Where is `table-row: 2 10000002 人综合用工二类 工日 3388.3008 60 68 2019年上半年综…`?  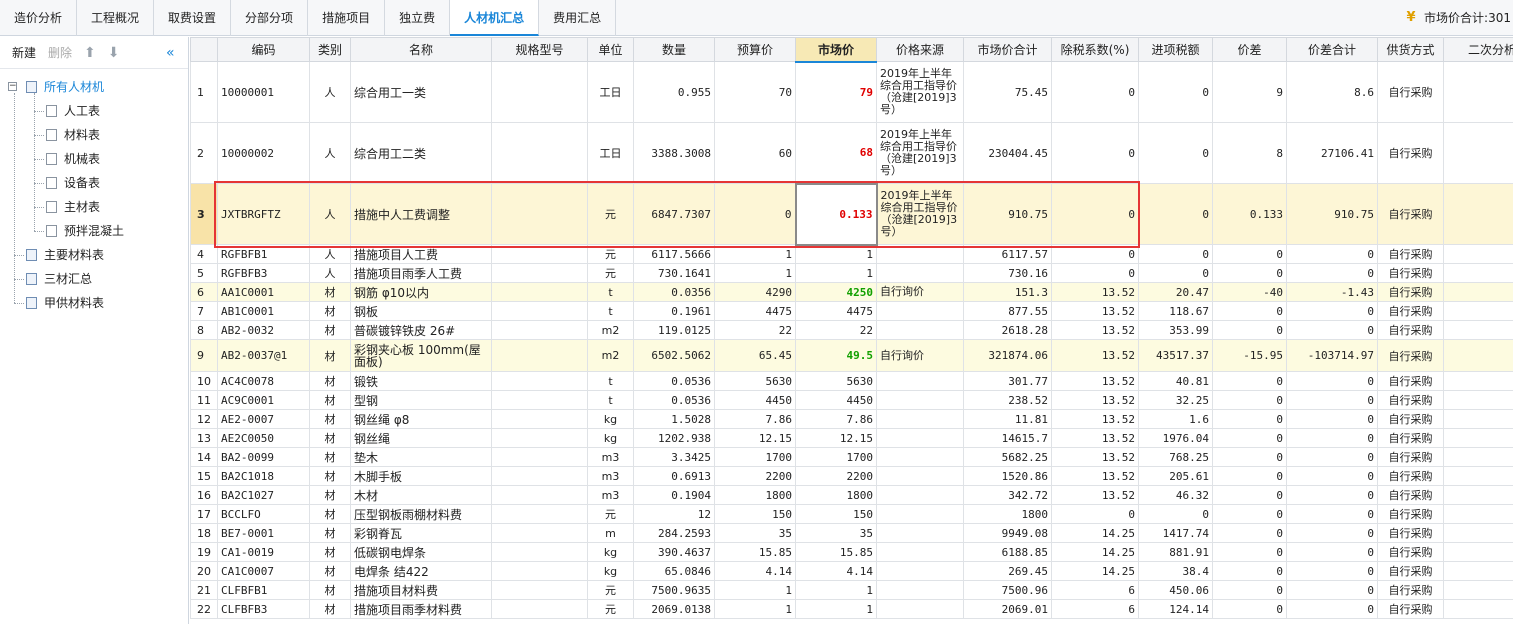 table-row: 2 10000002 人综合用工二类 工日 3388.3008 60 68 2019年上半年综… is located at coordinates (851, 153).